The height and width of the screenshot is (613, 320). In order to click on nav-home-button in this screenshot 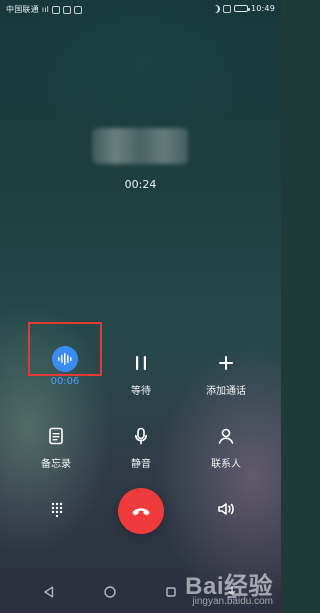, I will do `click(110, 593)`.